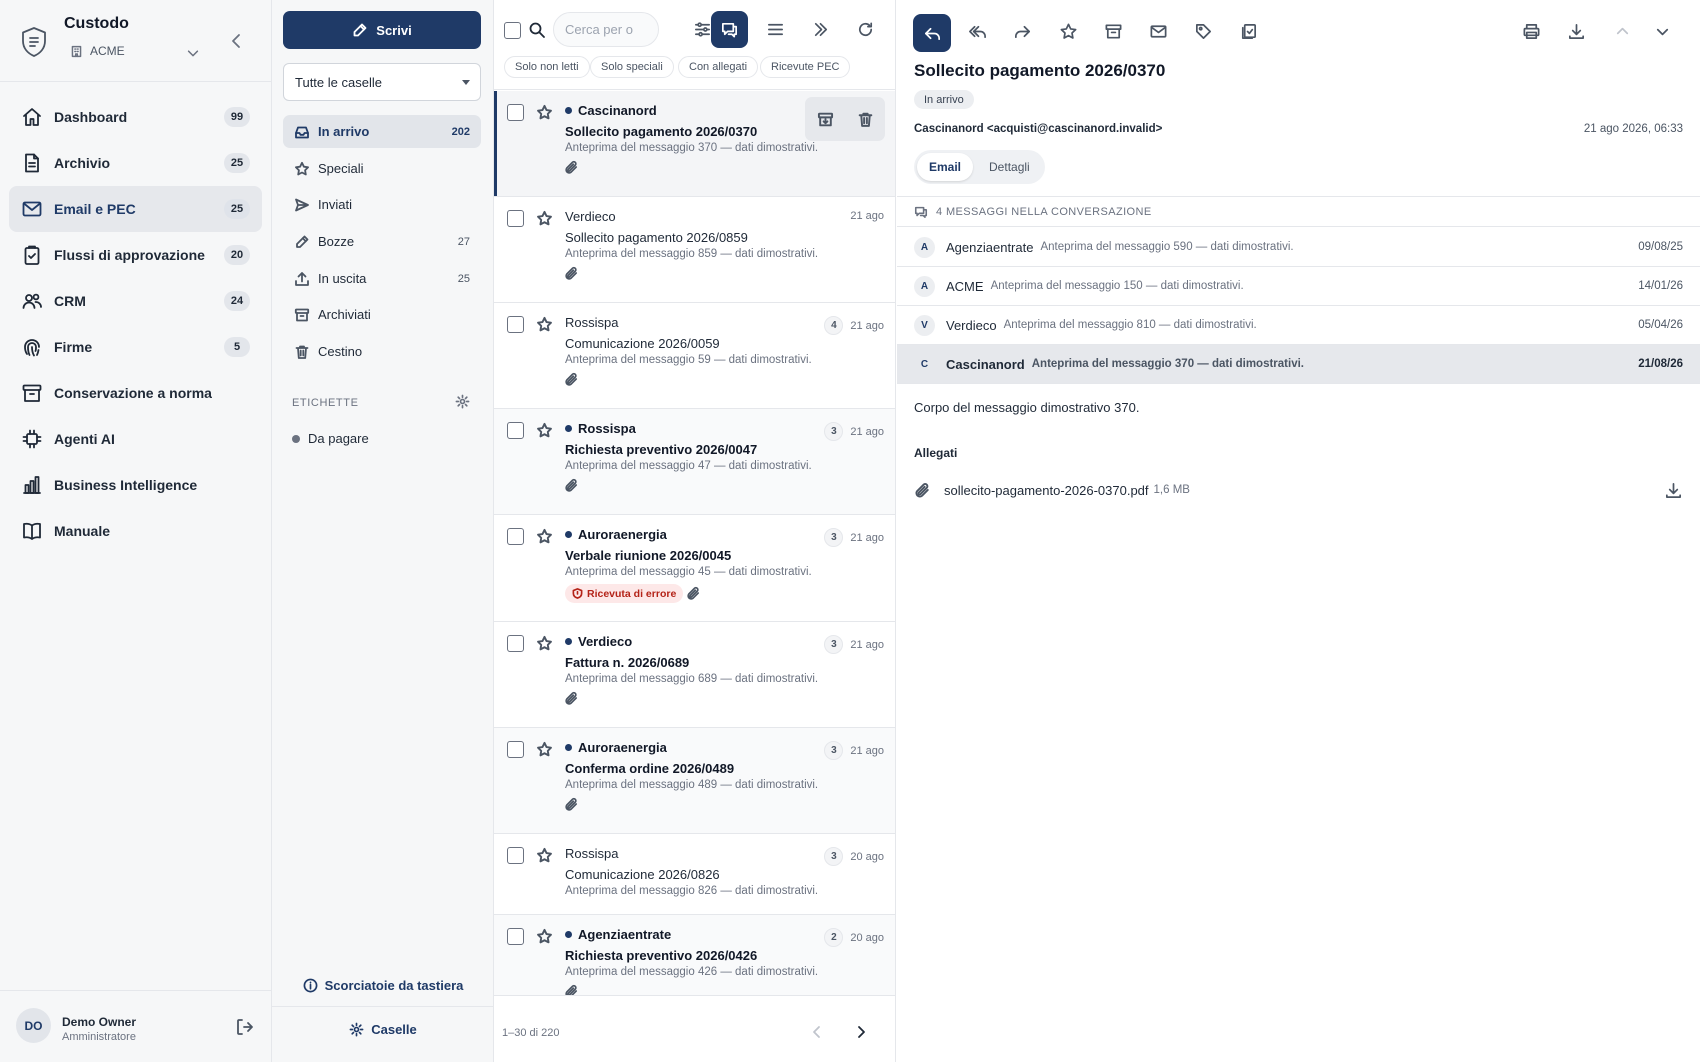  I want to click on gear-icon, so click(462, 401).